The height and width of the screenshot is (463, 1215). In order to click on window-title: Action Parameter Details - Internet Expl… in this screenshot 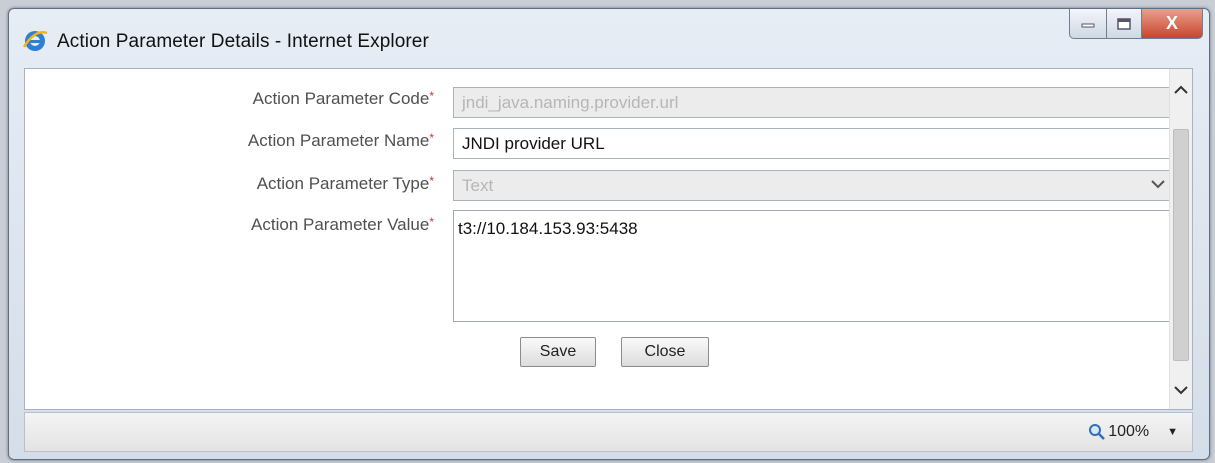, I will do `click(243, 41)`.